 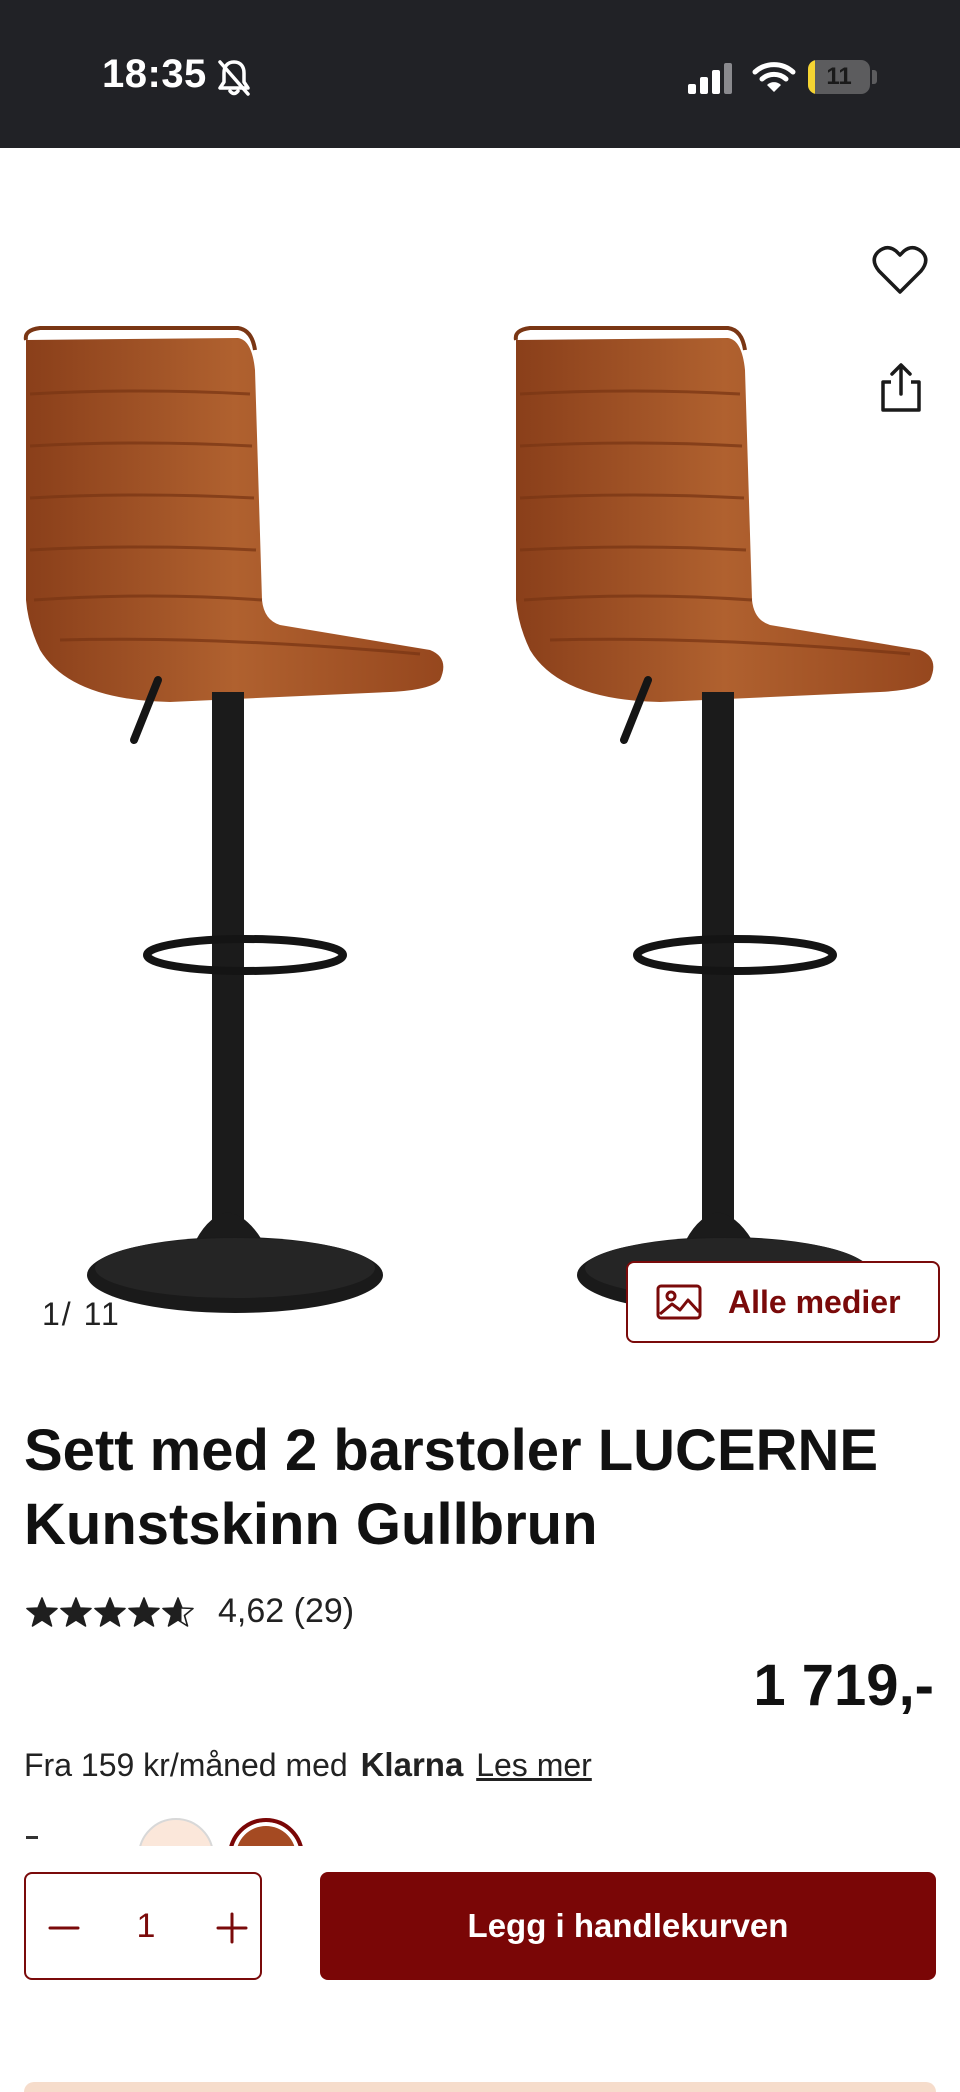 I want to click on financing-info: Fra 159 kr/måned med Klarna Les mer, so click(x=308, y=1765).